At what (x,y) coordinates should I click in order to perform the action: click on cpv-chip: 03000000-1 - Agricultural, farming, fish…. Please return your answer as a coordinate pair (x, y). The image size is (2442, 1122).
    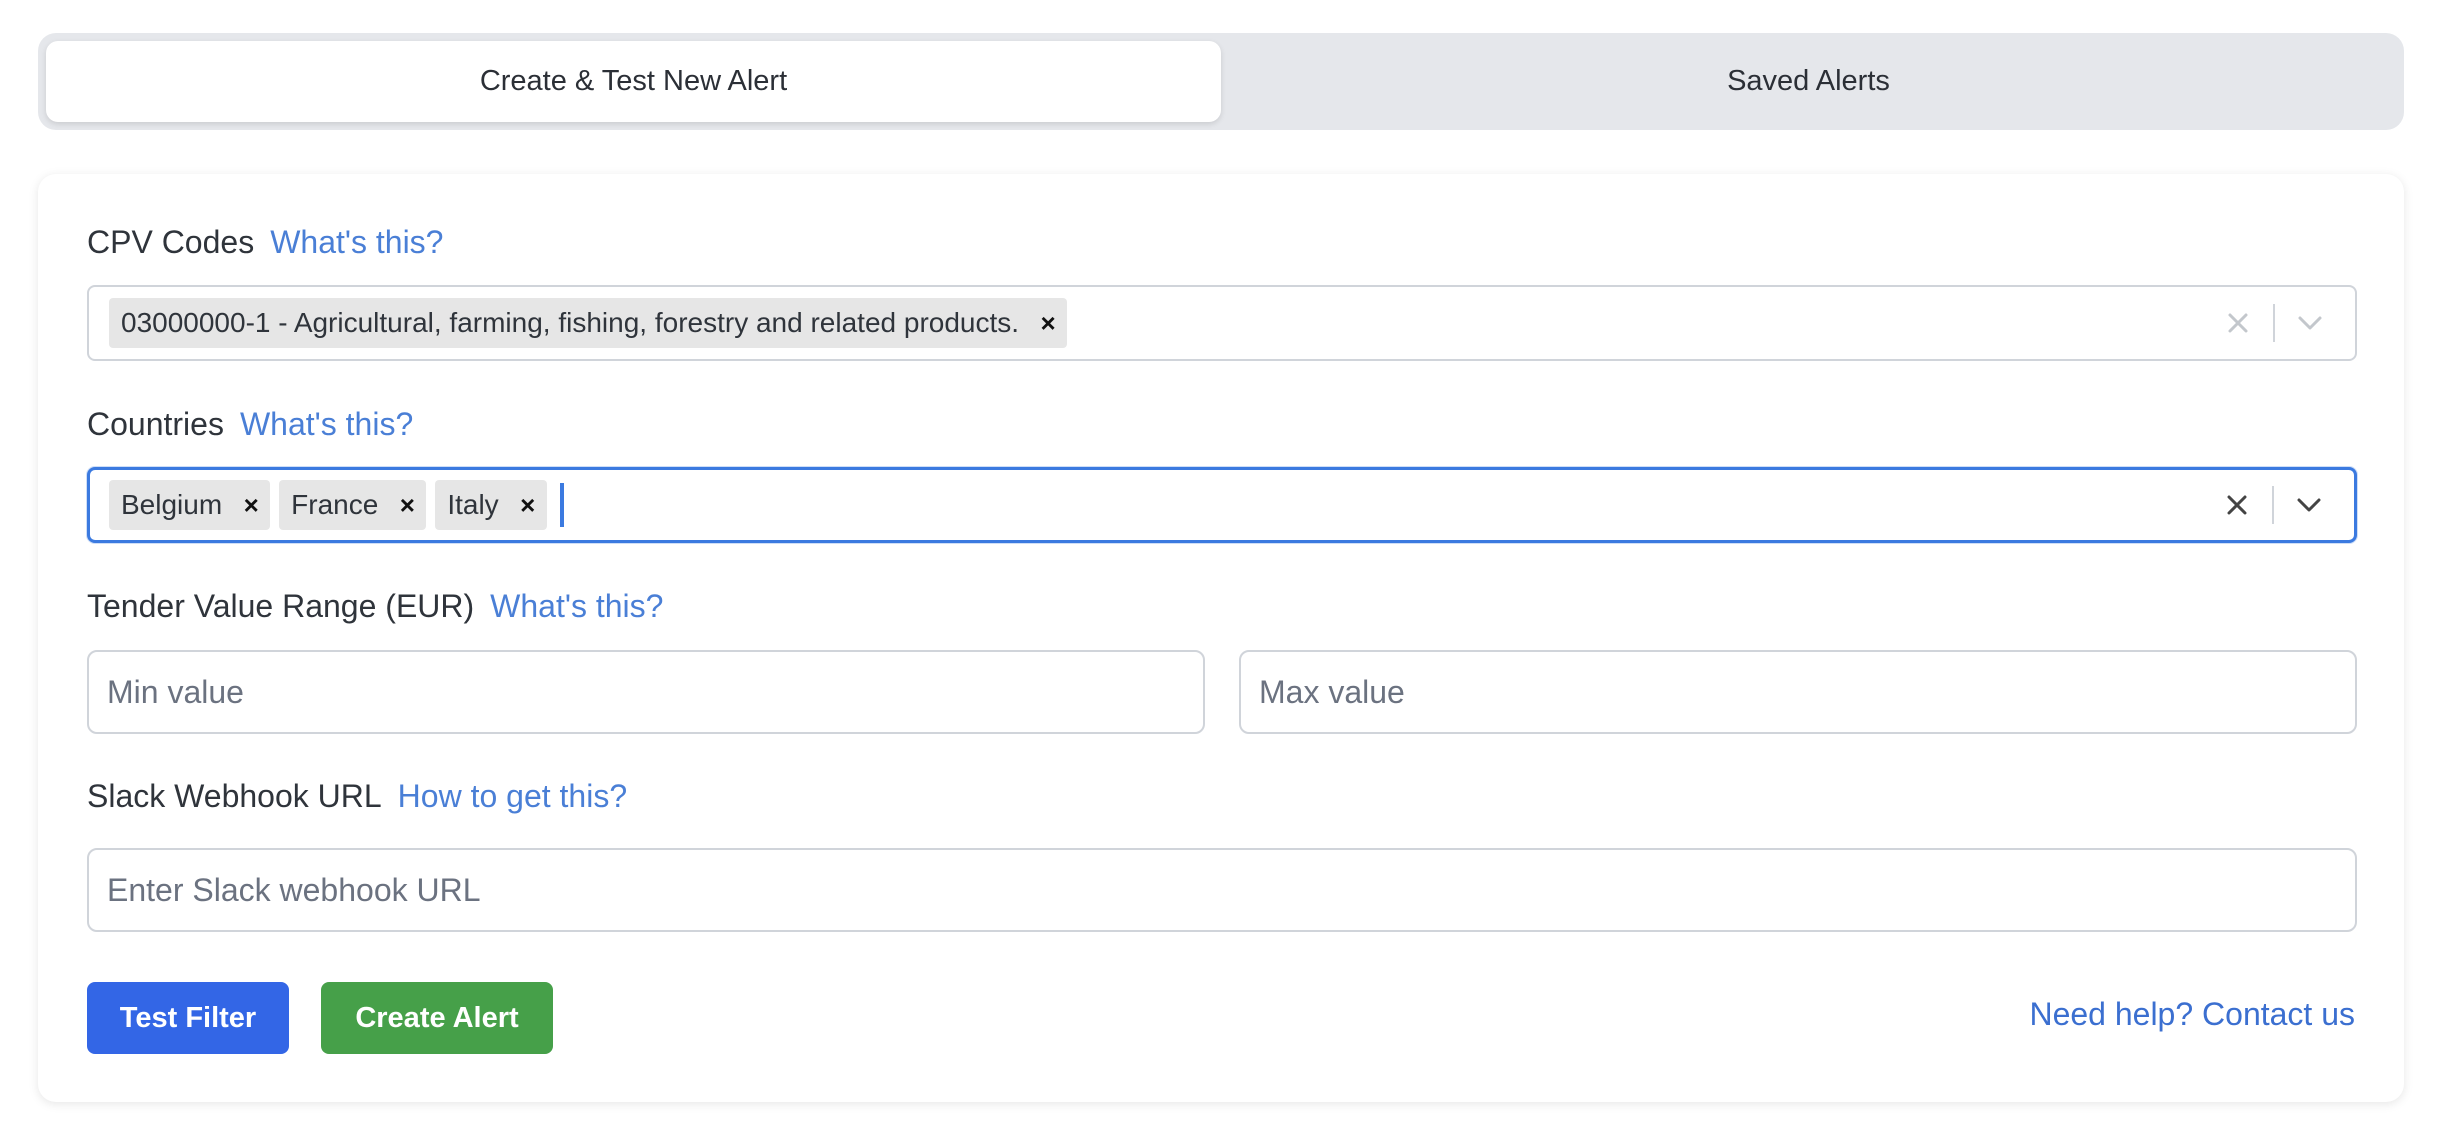
    Looking at the image, I should click on (588, 323).